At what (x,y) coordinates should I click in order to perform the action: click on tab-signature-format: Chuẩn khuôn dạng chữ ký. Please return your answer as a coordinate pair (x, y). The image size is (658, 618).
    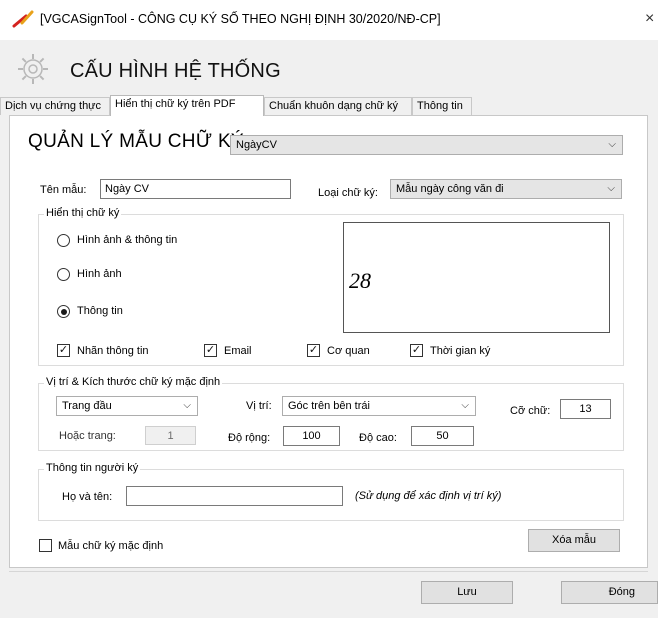
    Looking at the image, I should click on (338, 106).